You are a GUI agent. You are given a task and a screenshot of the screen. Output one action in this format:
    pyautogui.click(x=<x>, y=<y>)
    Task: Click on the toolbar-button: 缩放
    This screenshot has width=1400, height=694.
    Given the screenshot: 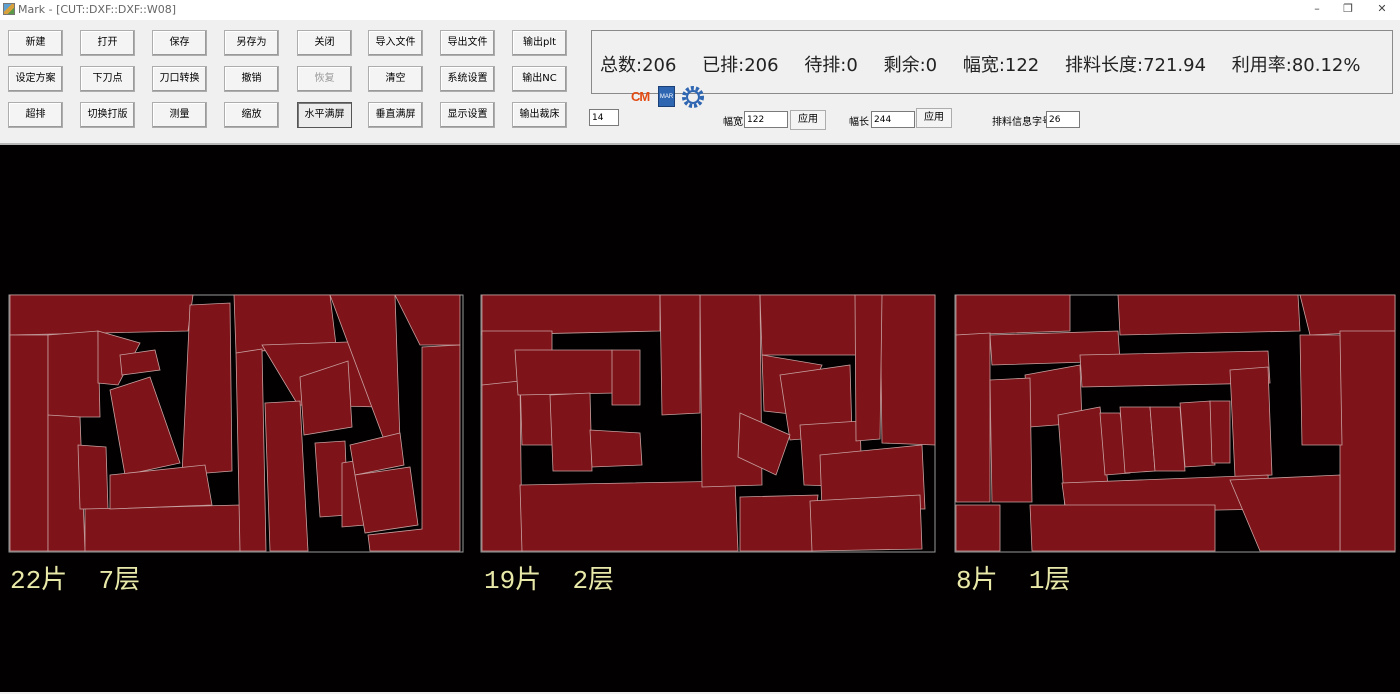 What is the action you would take?
    pyautogui.click(x=251, y=115)
    